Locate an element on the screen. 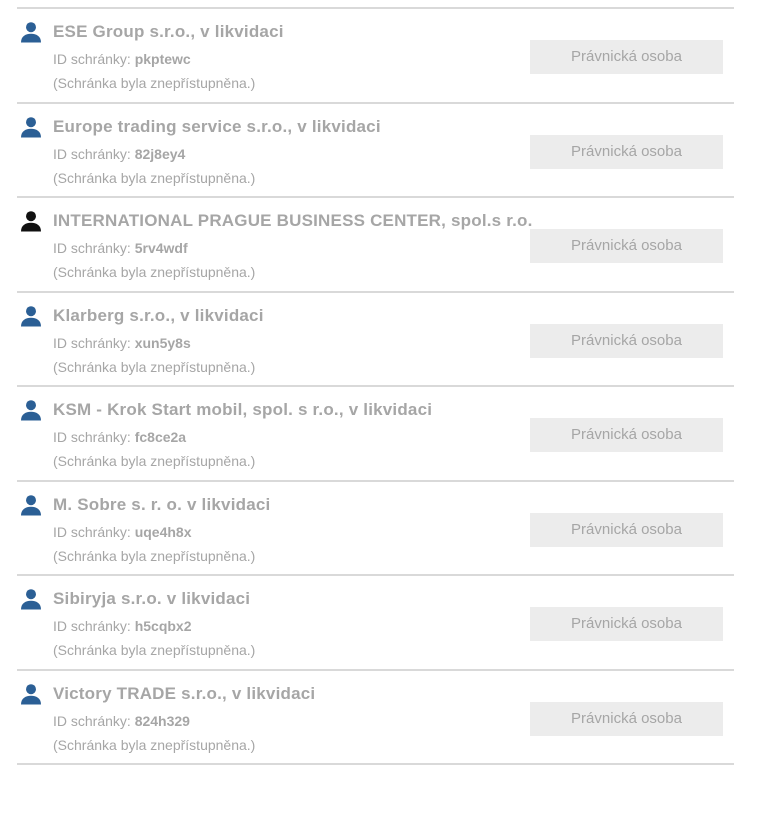 The image size is (775, 813). item-id-value: h5cqbx2 is located at coordinates (163, 626).